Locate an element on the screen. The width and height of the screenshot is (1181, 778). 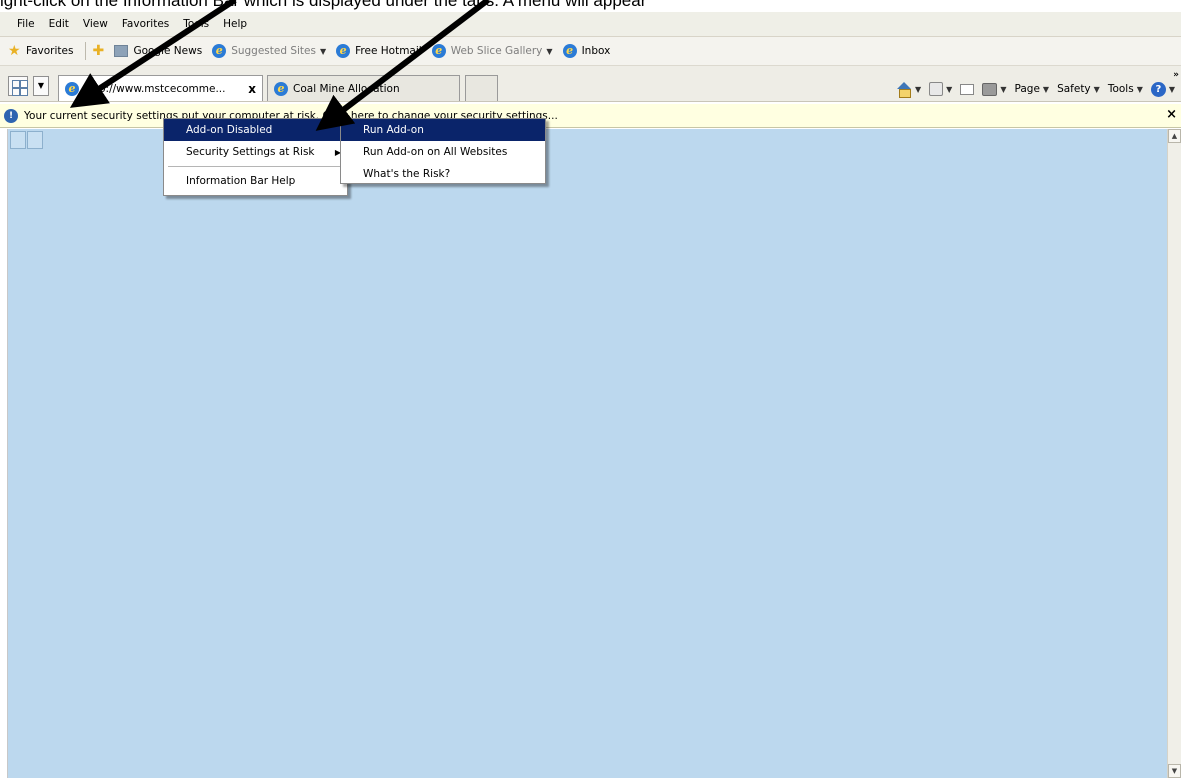
favorites-button: ★ Favorites is located at coordinates (40, 51).